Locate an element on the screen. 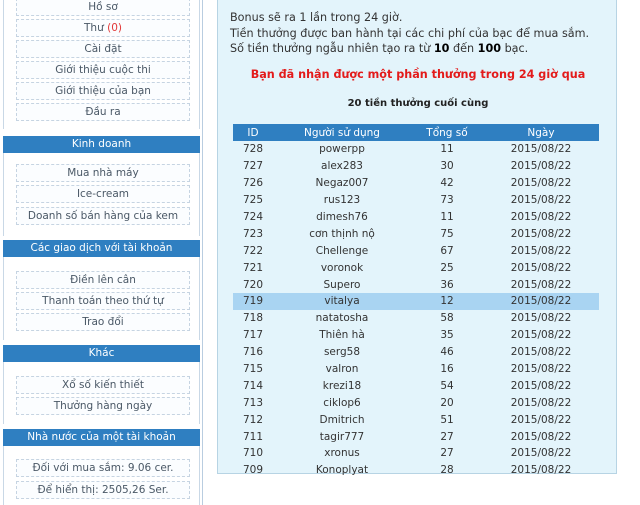 The width and height of the screenshot is (640, 505). cell-id: 721 is located at coordinates (253, 267).